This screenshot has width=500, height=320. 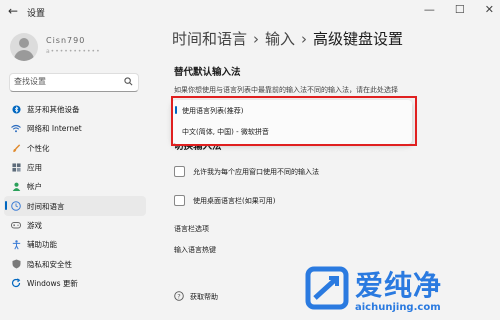 I want to click on sidebar-item-label: 时间和语言, so click(x=46, y=206).